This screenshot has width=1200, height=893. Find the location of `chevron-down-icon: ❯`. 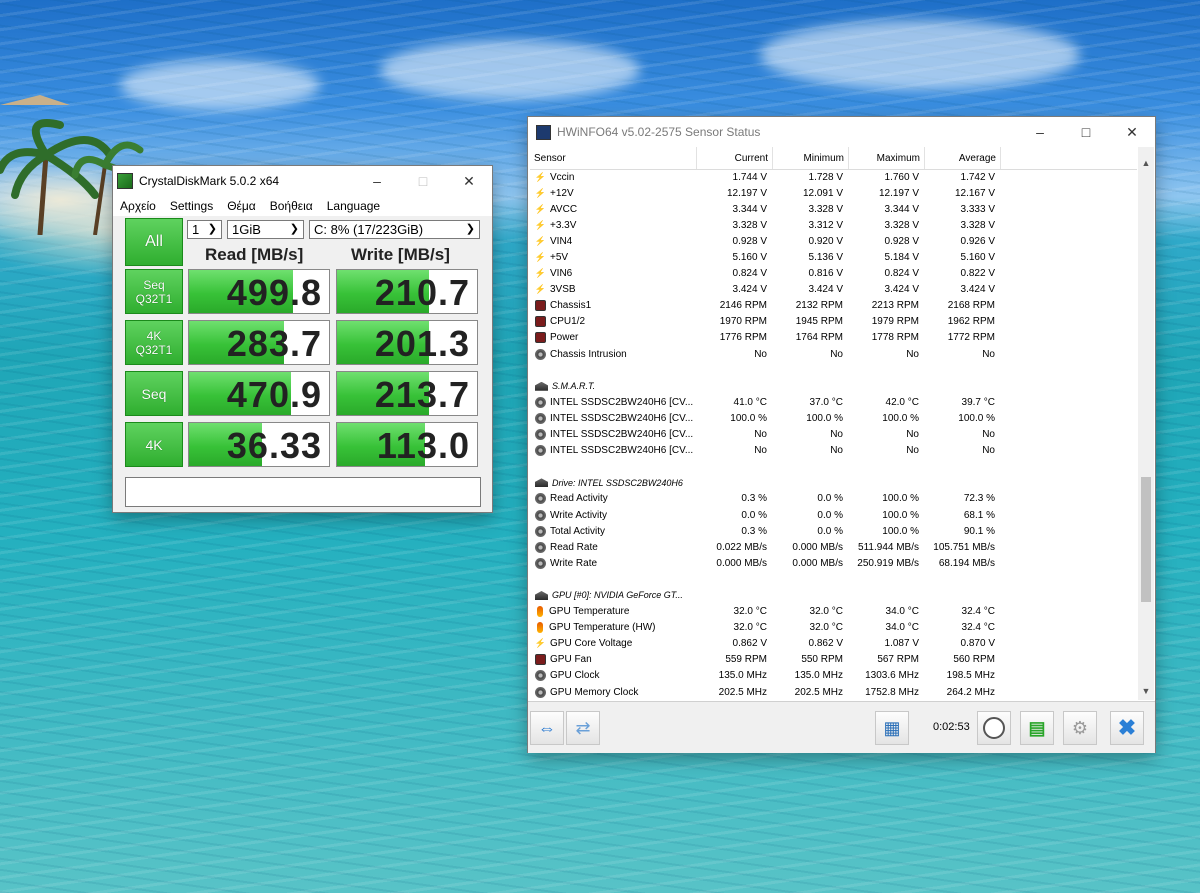

chevron-down-icon: ❯ is located at coordinates (294, 229).